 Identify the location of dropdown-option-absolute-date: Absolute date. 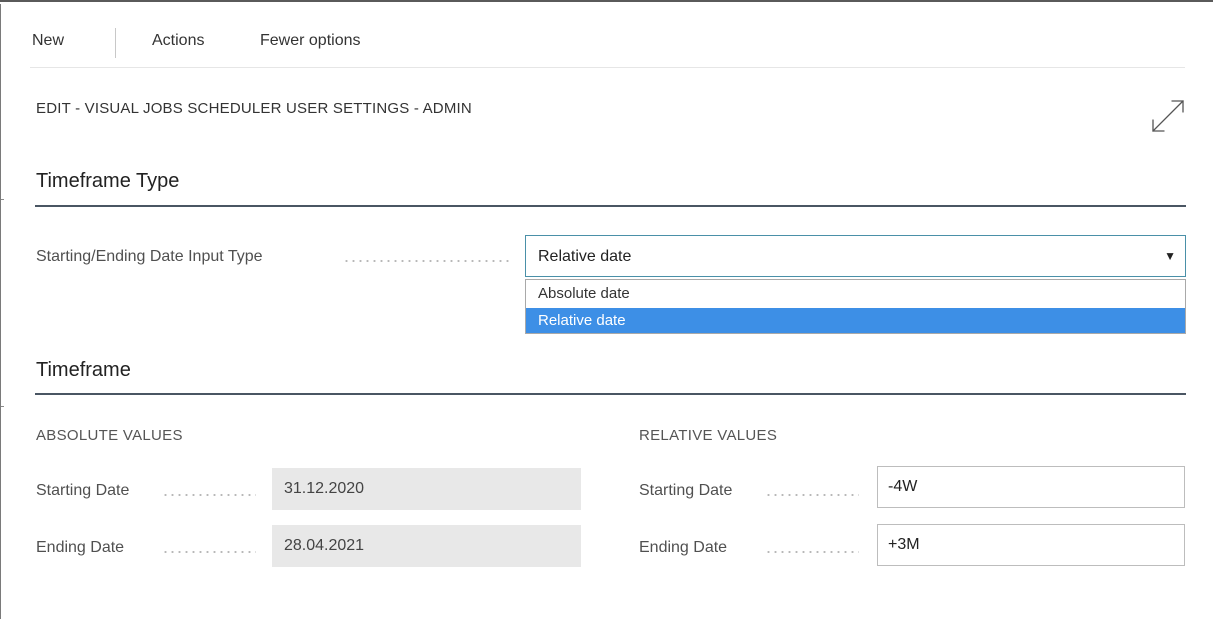
(855, 293).